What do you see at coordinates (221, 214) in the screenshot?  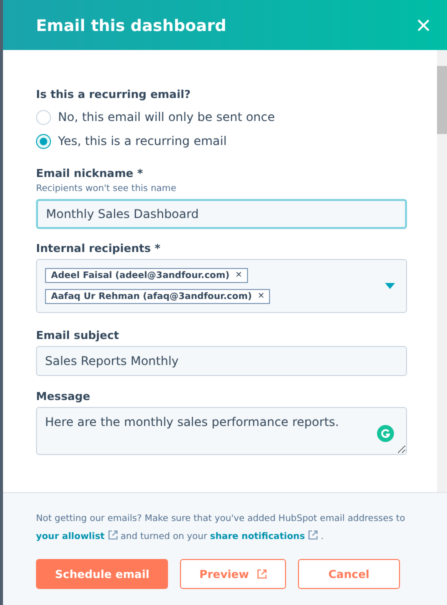 I see `nickname-field: Monthly Sales Dashboard` at bounding box center [221, 214].